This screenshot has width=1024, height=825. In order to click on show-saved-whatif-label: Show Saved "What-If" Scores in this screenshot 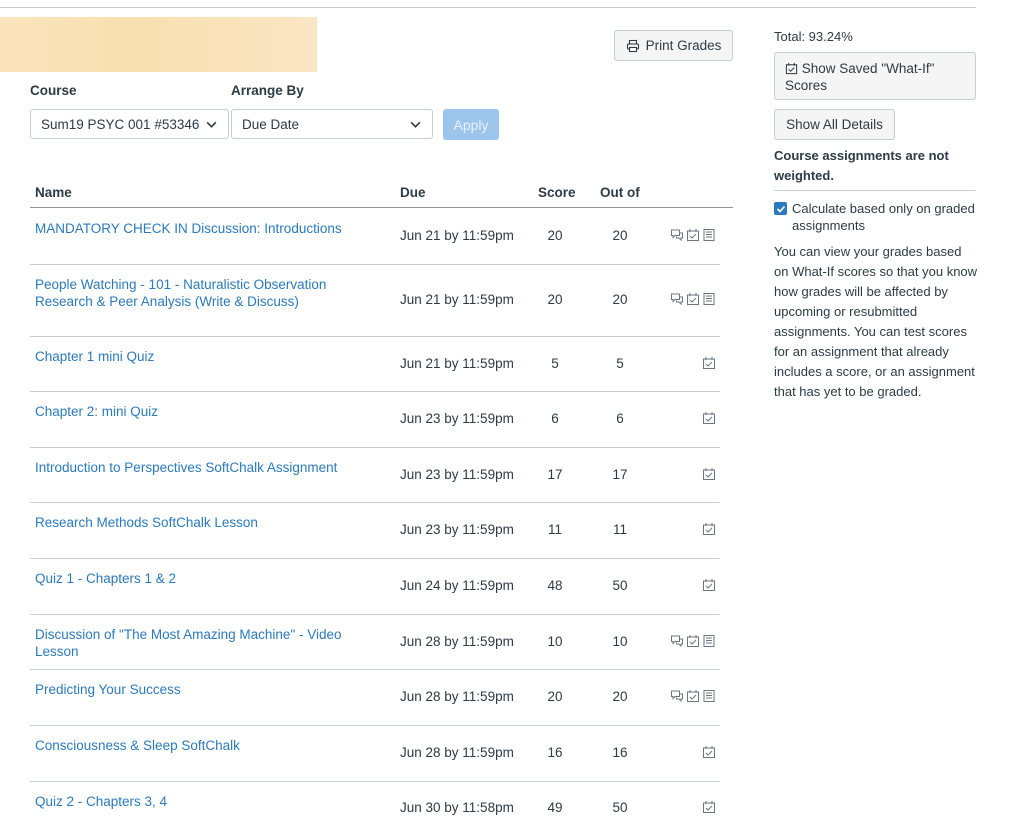, I will do `click(860, 77)`.